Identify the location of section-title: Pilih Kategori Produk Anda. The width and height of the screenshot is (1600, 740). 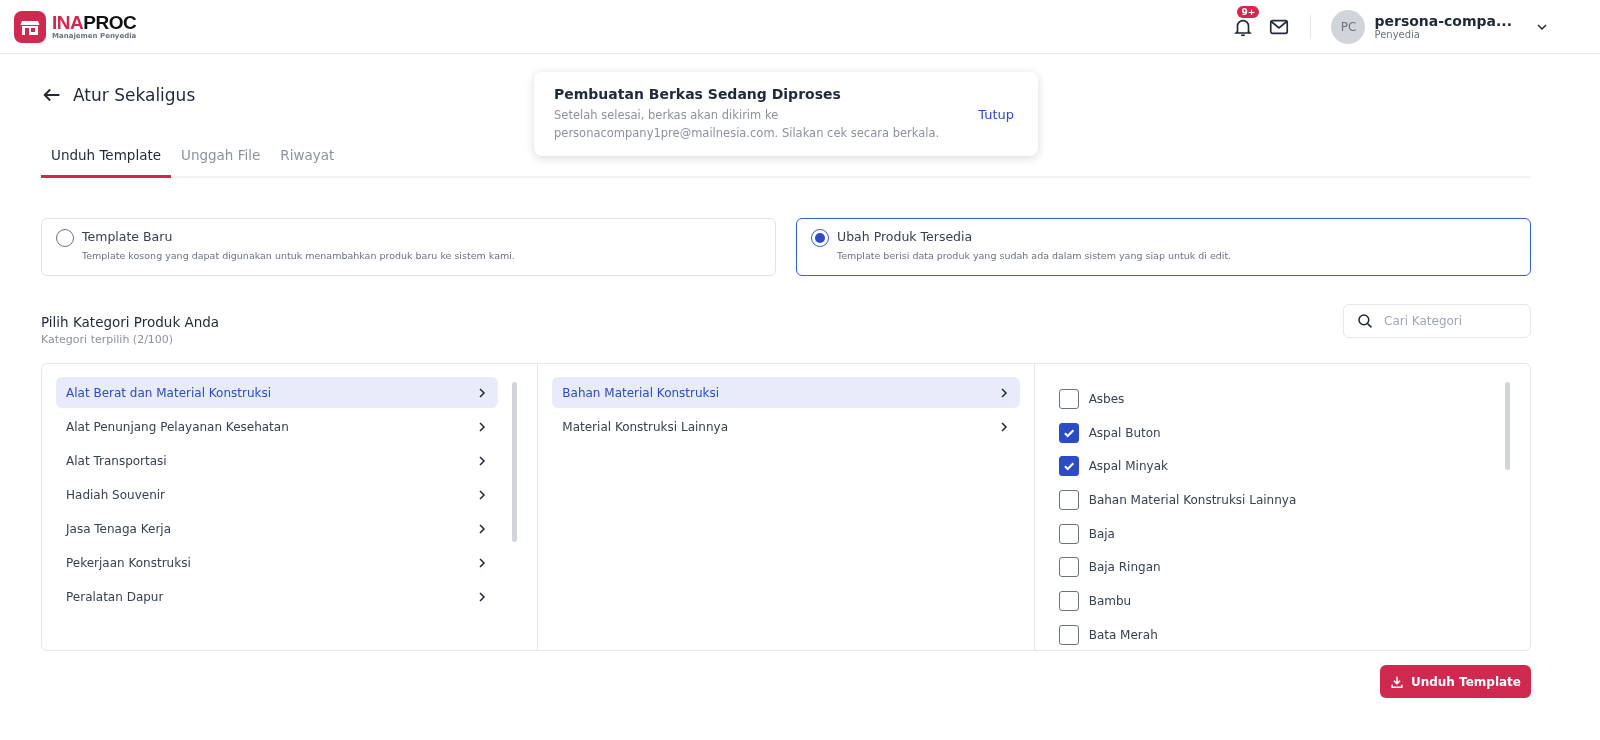
(130, 322).